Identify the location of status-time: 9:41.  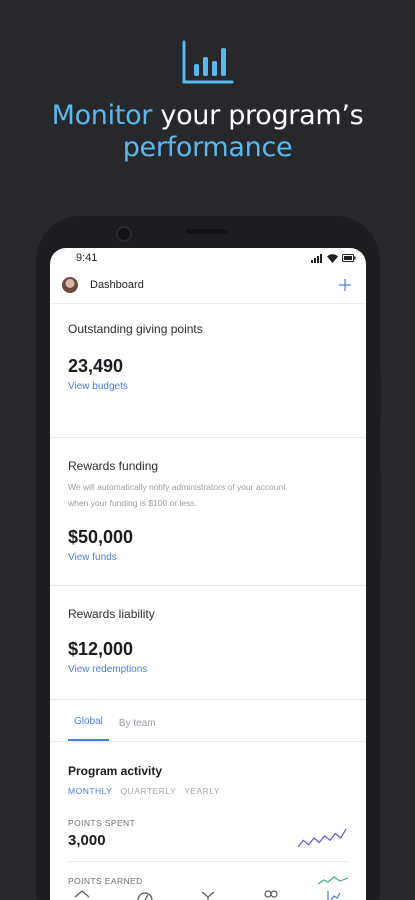
(87, 258).